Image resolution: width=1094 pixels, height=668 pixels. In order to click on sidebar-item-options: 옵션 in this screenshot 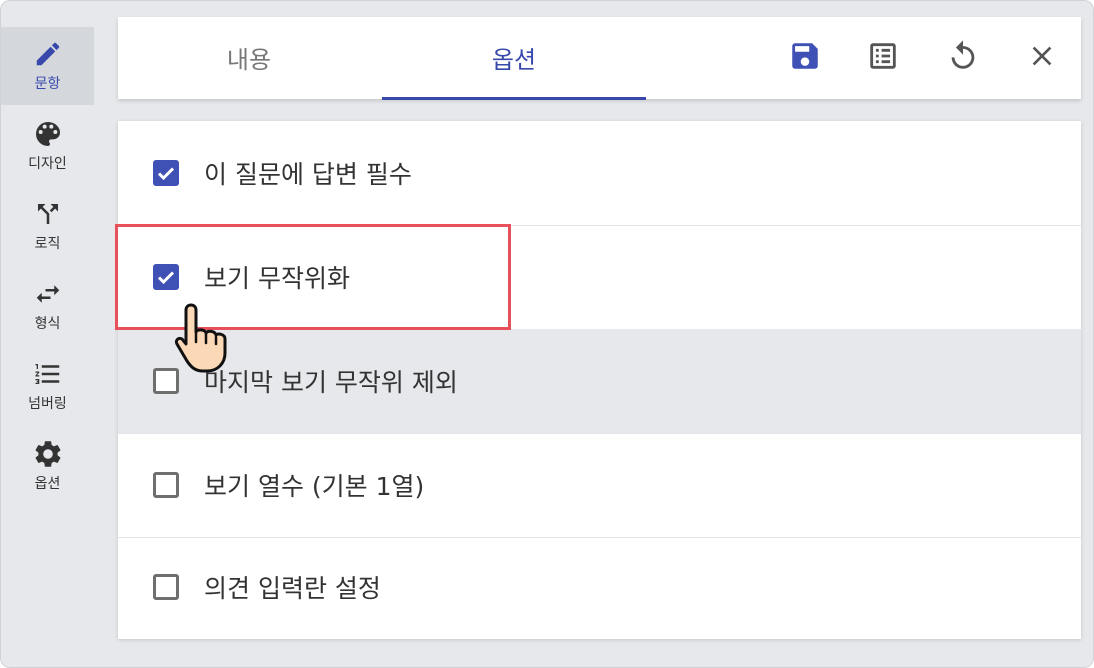, I will do `click(47, 466)`.